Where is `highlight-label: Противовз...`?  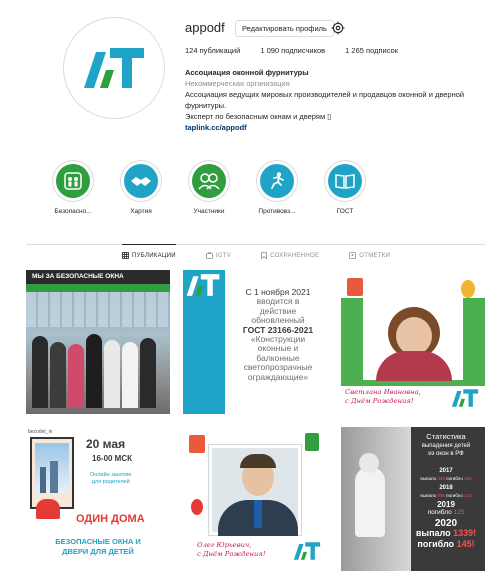 highlight-label: Противовз... is located at coordinates (277, 211).